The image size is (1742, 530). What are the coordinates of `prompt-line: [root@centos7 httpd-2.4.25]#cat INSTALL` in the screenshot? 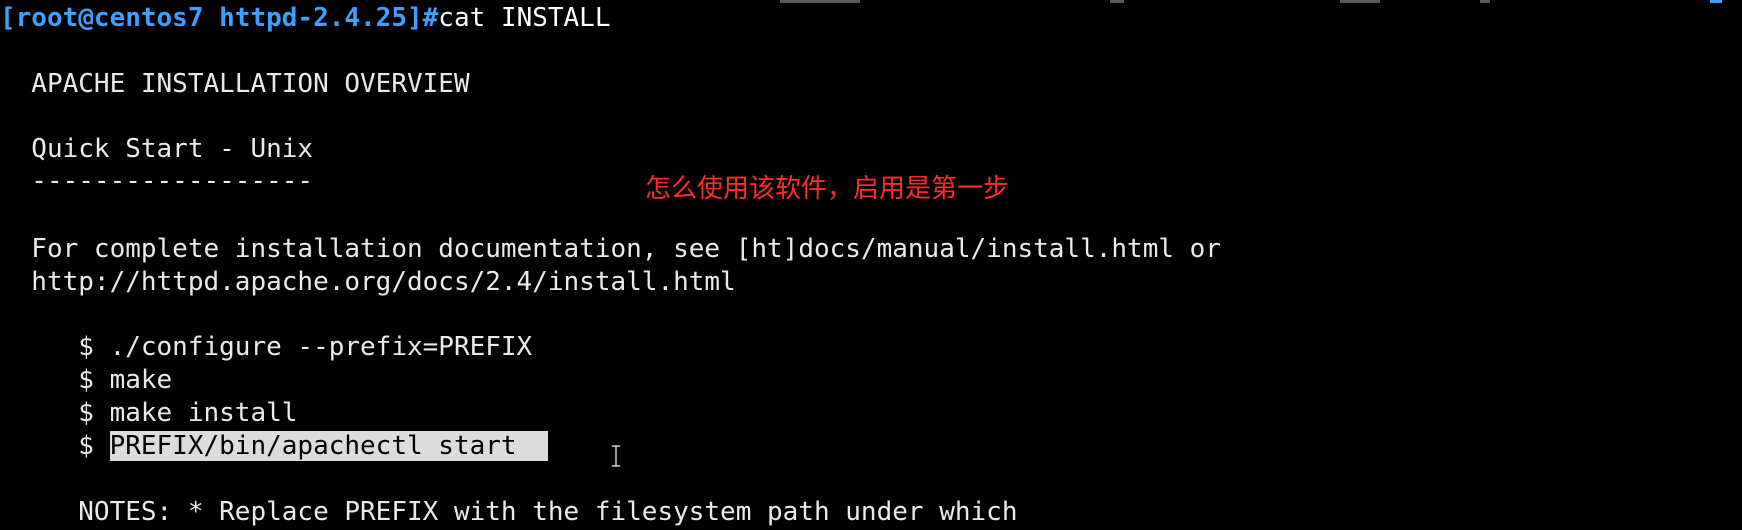 It's located at (305, 18).